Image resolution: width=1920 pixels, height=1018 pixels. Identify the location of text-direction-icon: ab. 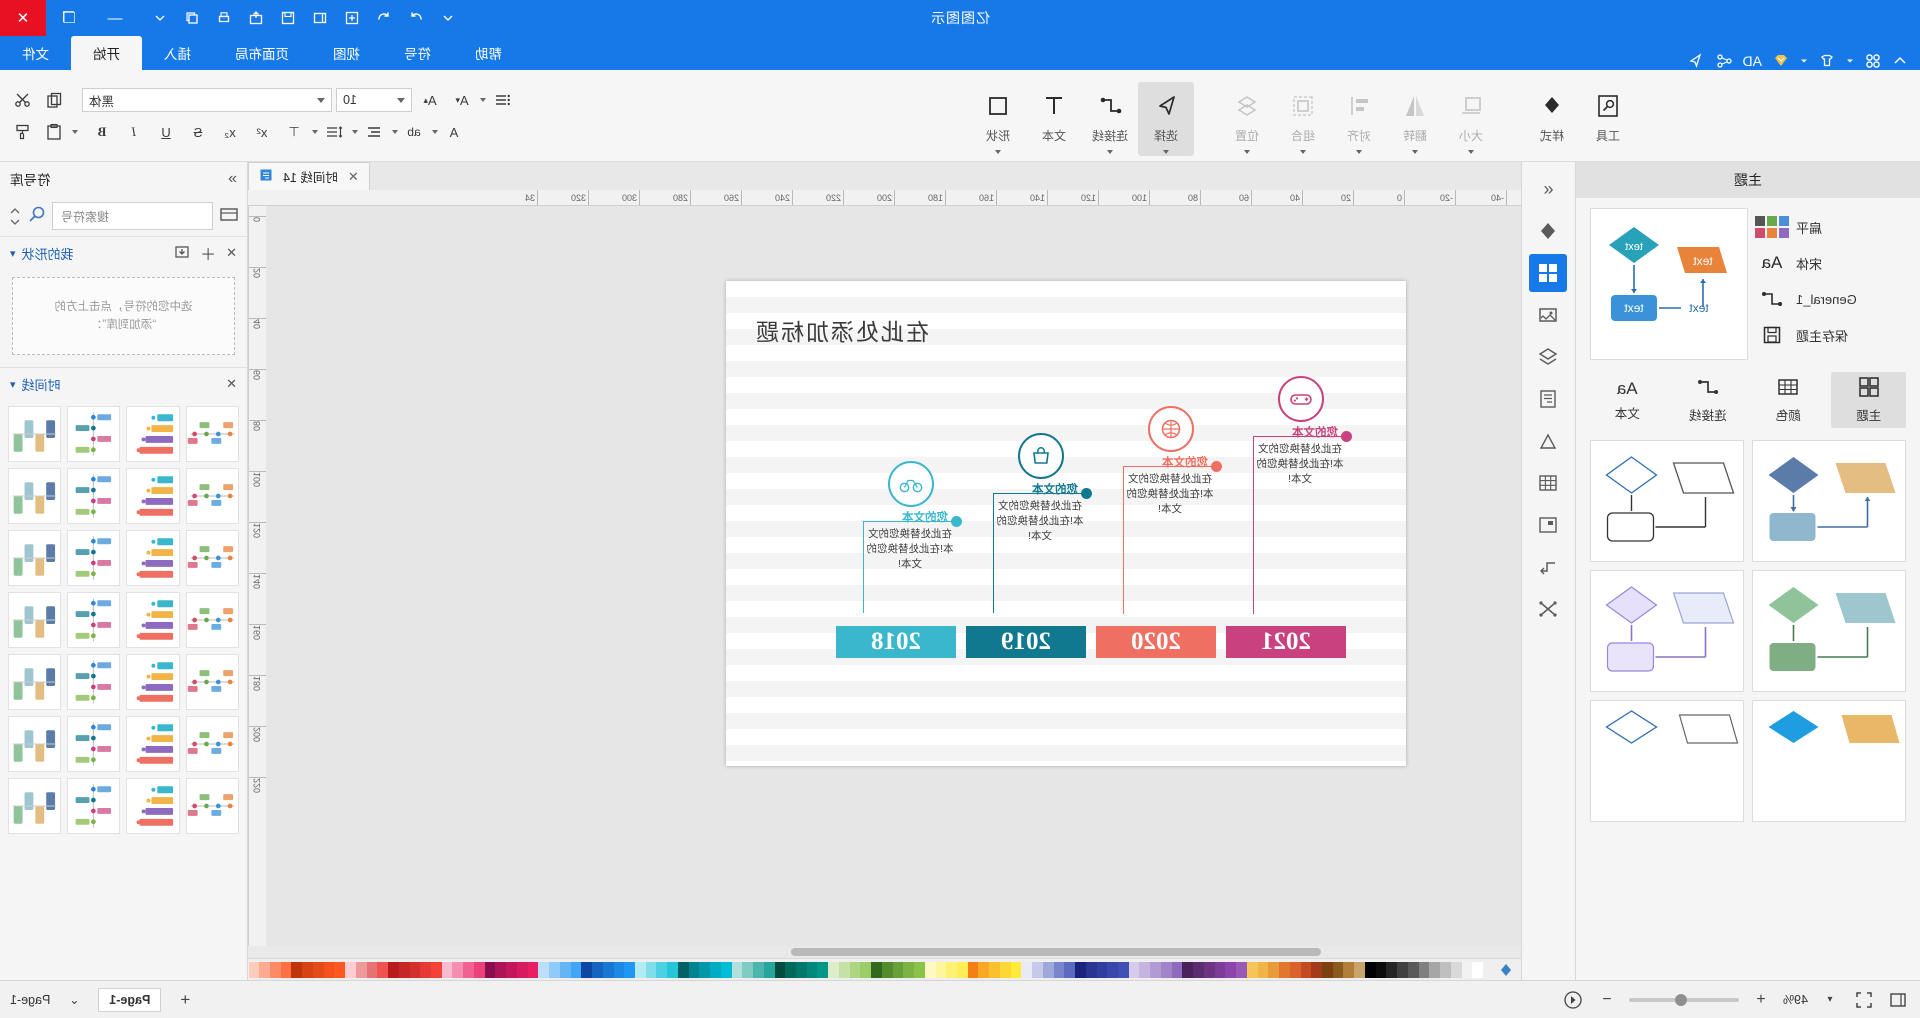
(414, 132).